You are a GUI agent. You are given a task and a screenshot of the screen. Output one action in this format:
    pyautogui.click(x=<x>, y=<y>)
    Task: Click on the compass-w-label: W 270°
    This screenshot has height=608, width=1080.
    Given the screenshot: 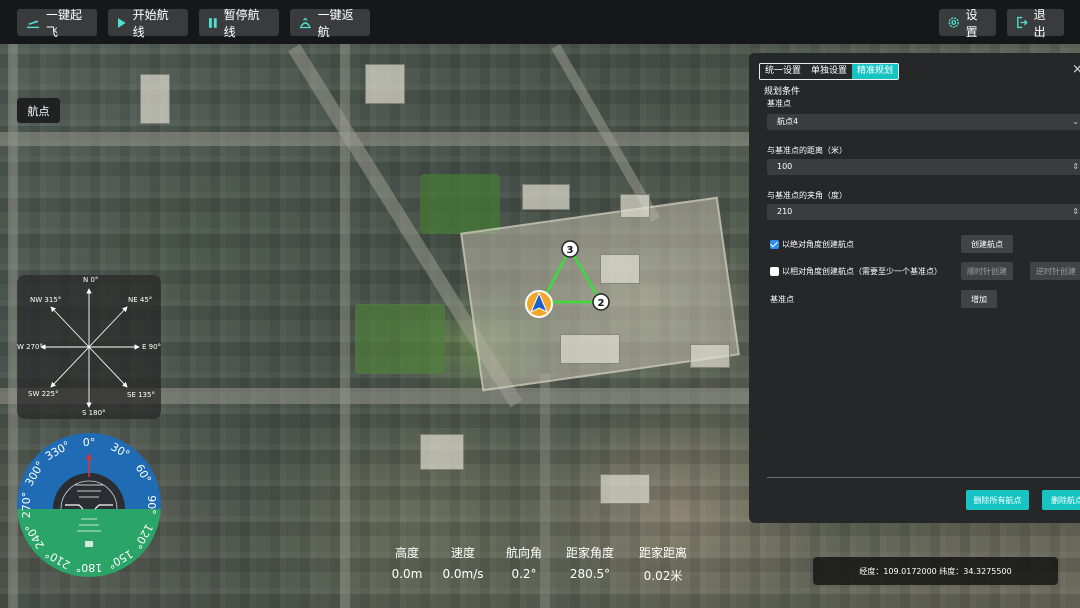 What is the action you would take?
    pyautogui.click(x=30, y=347)
    